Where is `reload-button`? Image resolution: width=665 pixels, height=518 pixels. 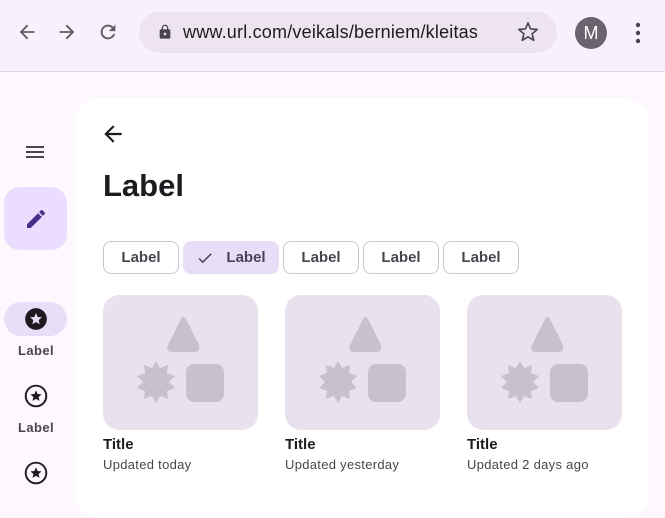 reload-button is located at coordinates (108, 32).